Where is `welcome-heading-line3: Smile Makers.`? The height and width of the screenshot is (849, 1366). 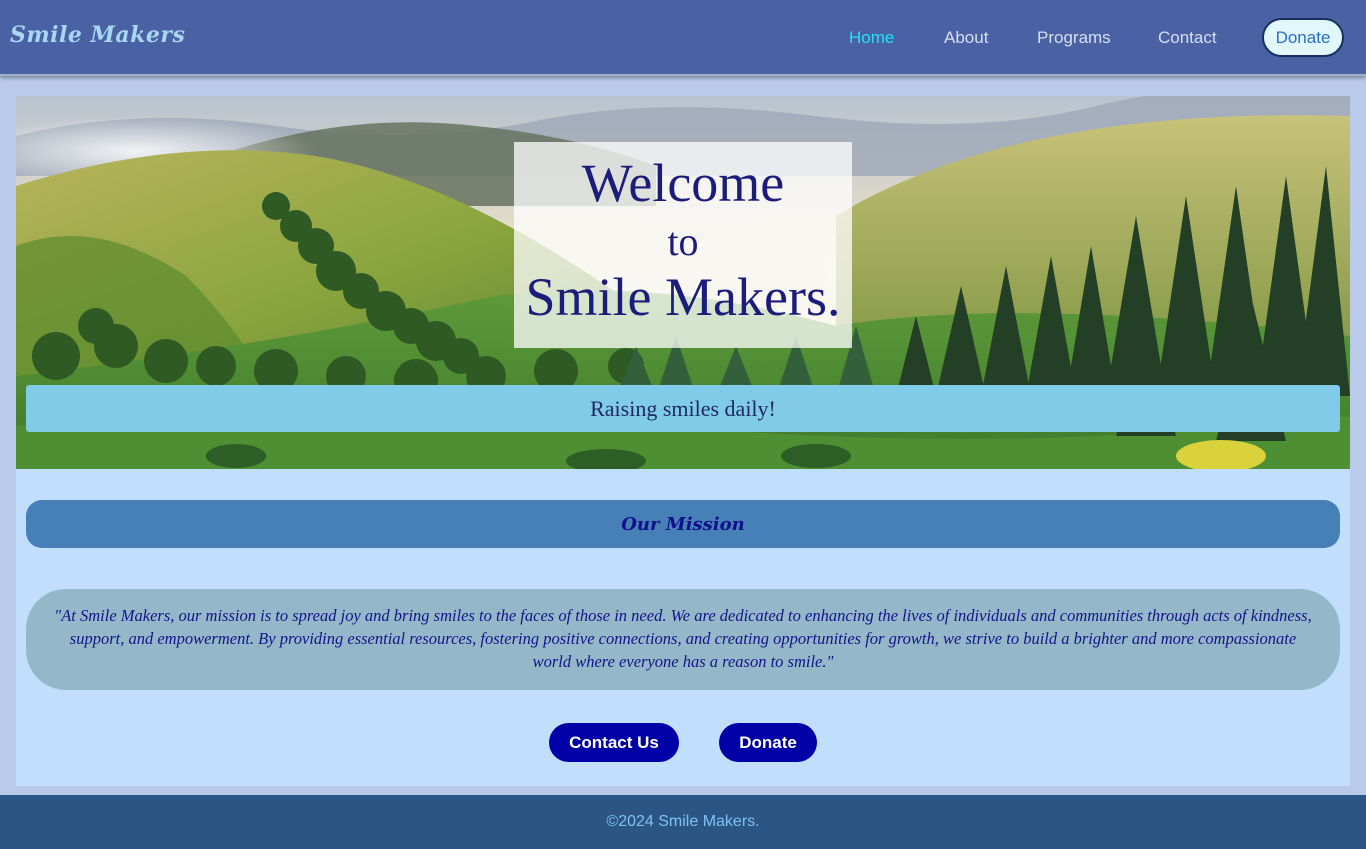 welcome-heading-line3: Smile Makers. is located at coordinates (683, 297).